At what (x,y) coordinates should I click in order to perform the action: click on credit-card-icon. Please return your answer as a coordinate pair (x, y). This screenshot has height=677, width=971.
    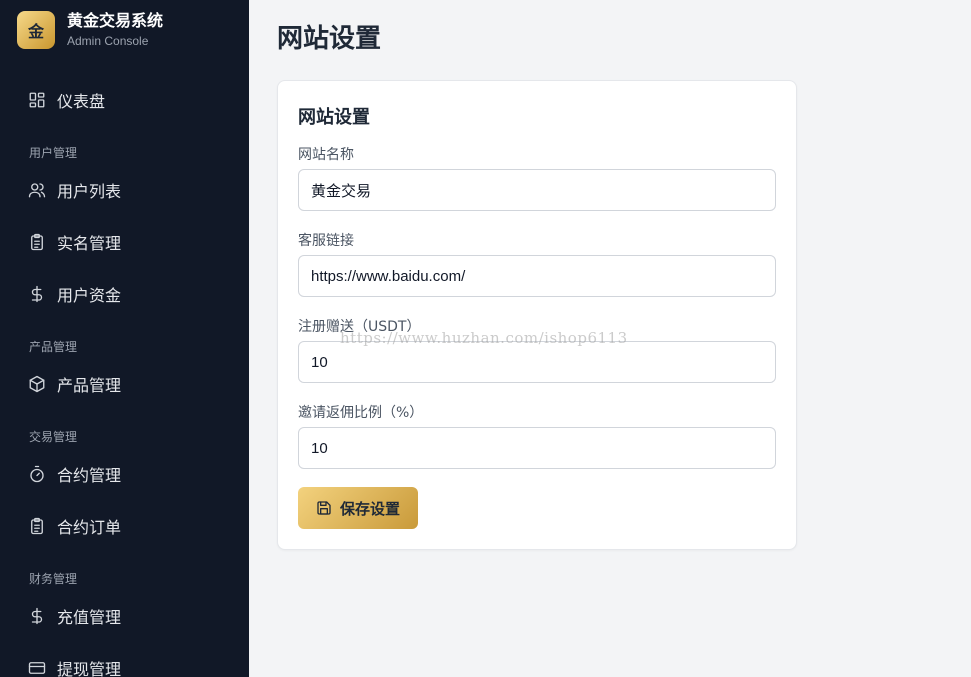
    Looking at the image, I should click on (37, 668).